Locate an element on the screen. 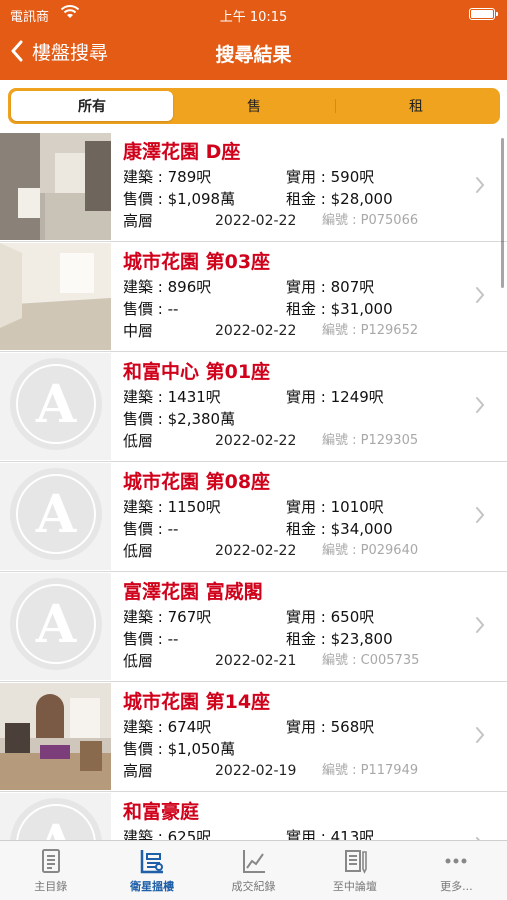  saleable-area: 568呎 is located at coordinates (352, 727).